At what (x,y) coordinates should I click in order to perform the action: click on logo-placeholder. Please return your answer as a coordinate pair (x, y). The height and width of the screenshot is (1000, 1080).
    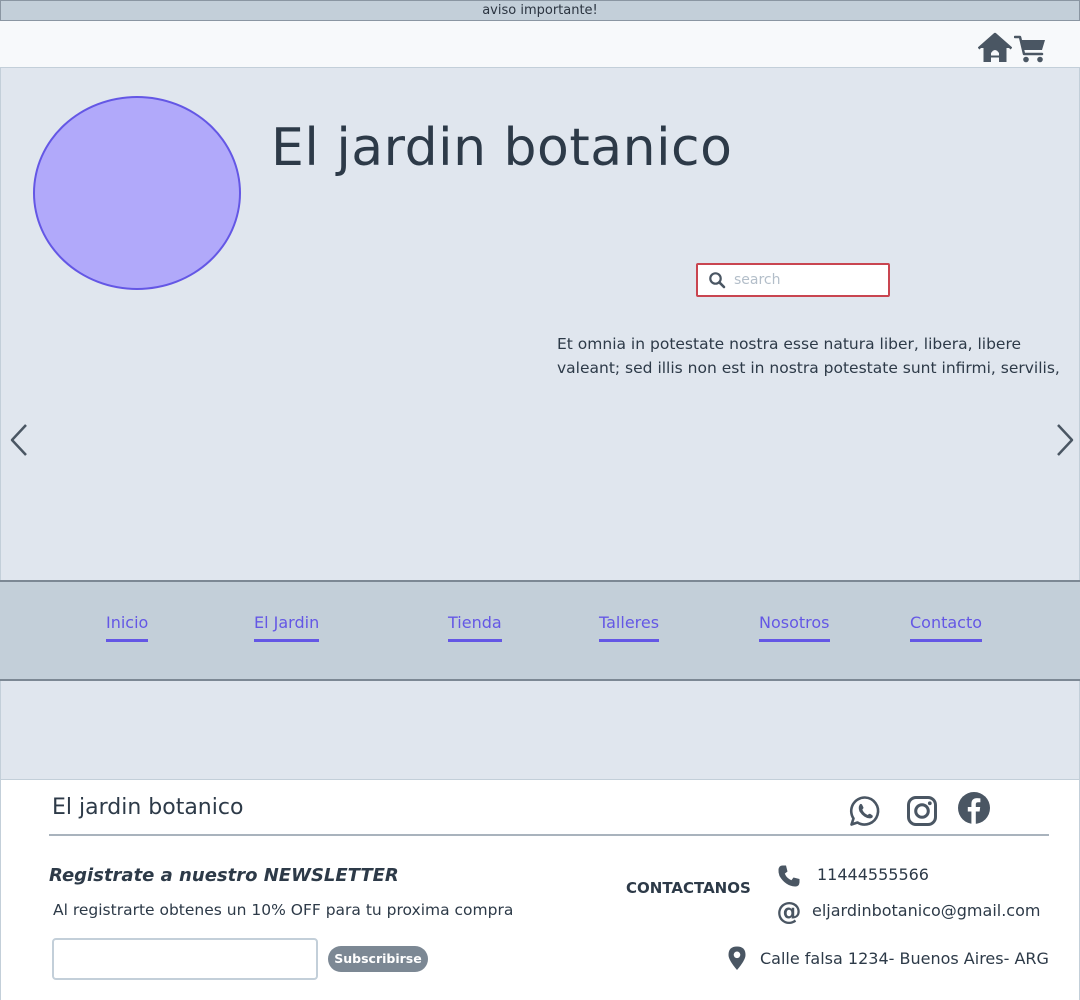
    Looking at the image, I should click on (137, 193).